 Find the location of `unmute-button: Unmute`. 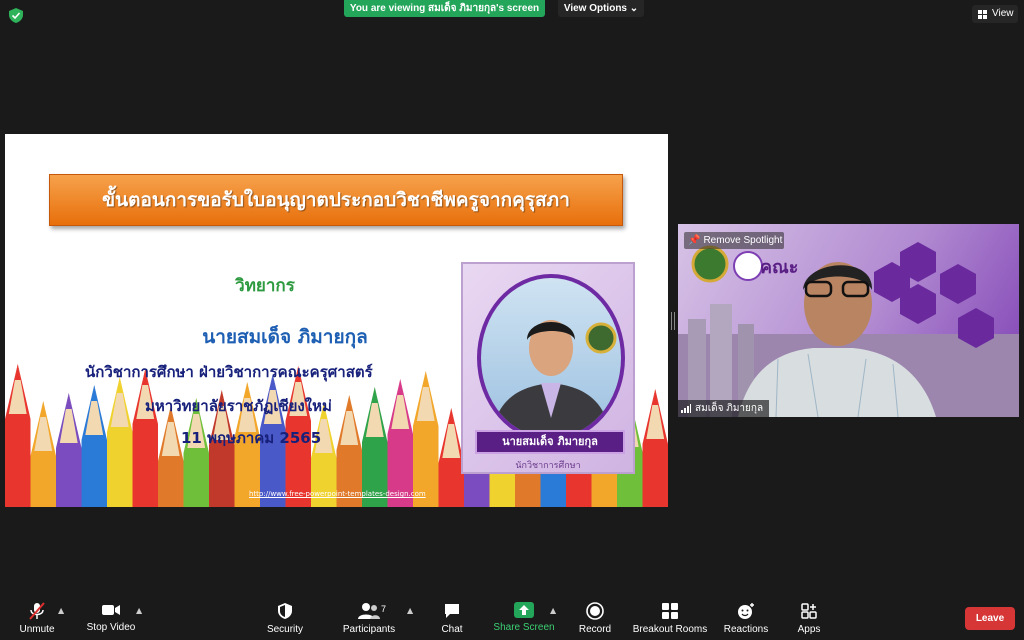

unmute-button: Unmute is located at coordinates (37, 617).